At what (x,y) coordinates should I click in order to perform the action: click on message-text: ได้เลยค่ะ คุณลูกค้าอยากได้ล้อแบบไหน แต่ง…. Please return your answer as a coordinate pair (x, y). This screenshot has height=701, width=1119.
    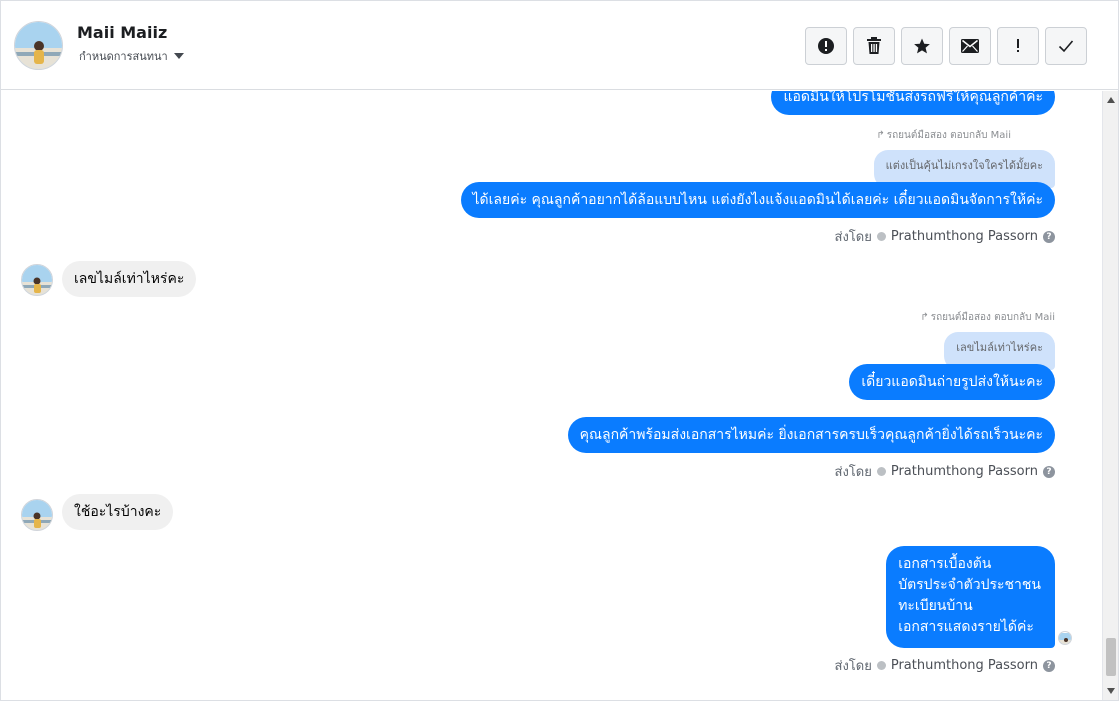
    Looking at the image, I should click on (757, 200).